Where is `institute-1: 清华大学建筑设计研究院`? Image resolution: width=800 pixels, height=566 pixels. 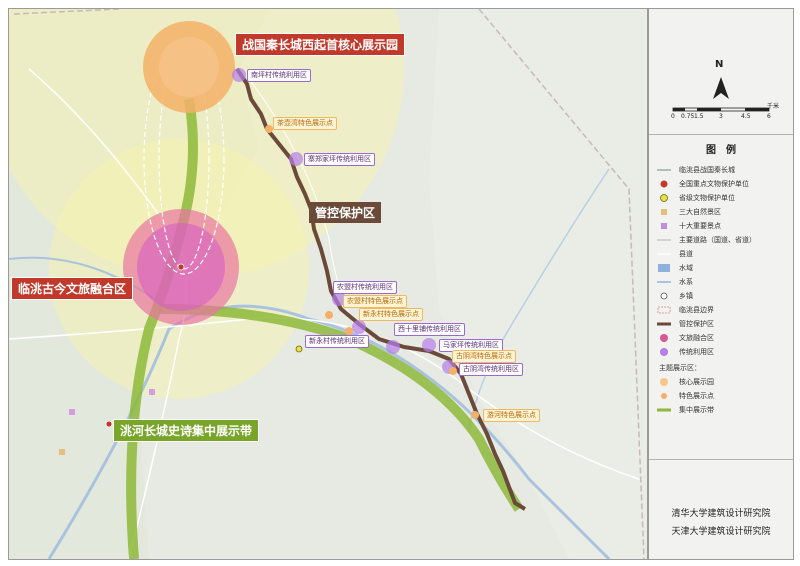 institute-1: 清华大学建筑设计研究院 is located at coordinates (721, 514).